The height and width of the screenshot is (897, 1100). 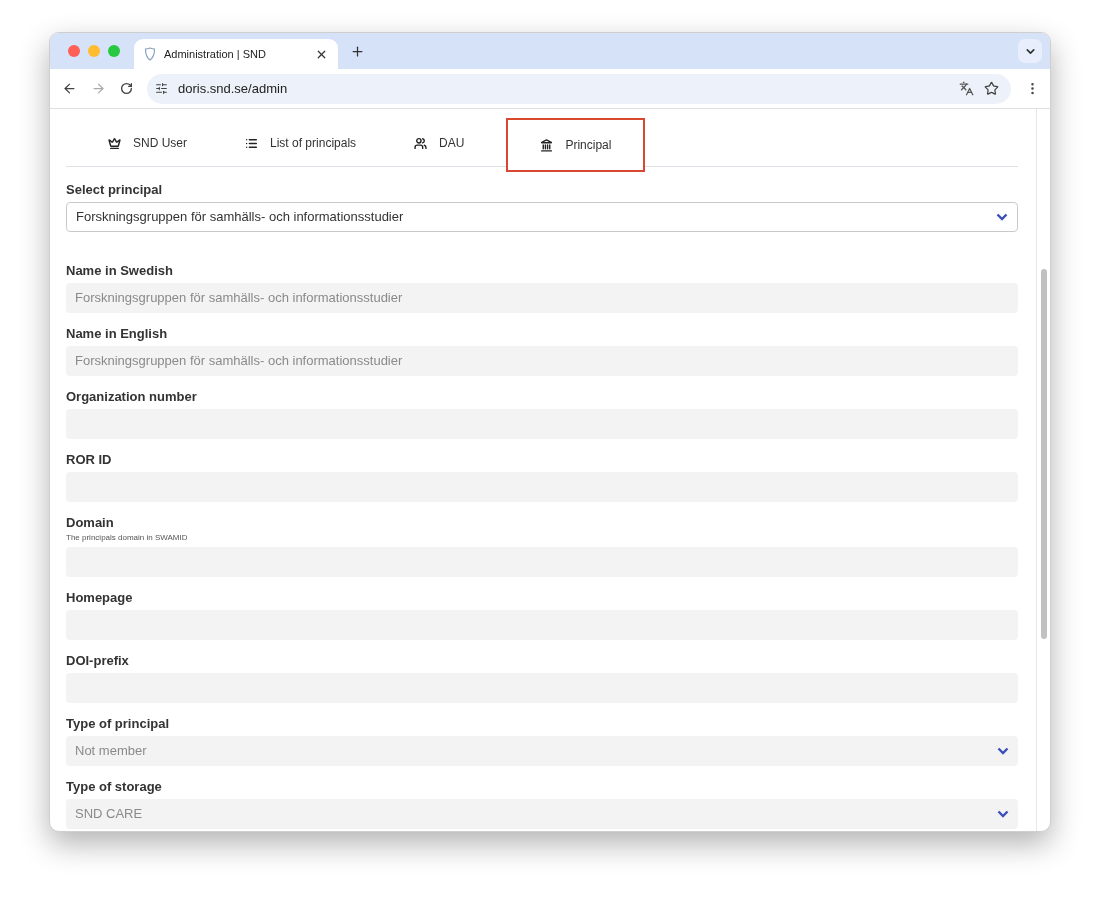 I want to click on people-icon, so click(x=421, y=143).